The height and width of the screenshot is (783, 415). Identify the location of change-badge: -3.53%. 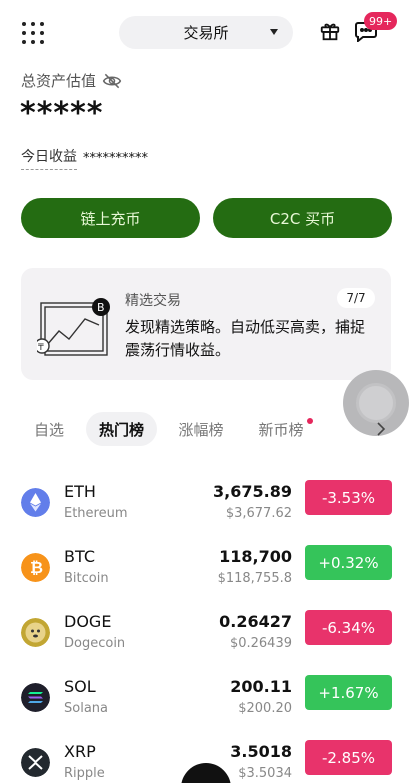
(348, 497).